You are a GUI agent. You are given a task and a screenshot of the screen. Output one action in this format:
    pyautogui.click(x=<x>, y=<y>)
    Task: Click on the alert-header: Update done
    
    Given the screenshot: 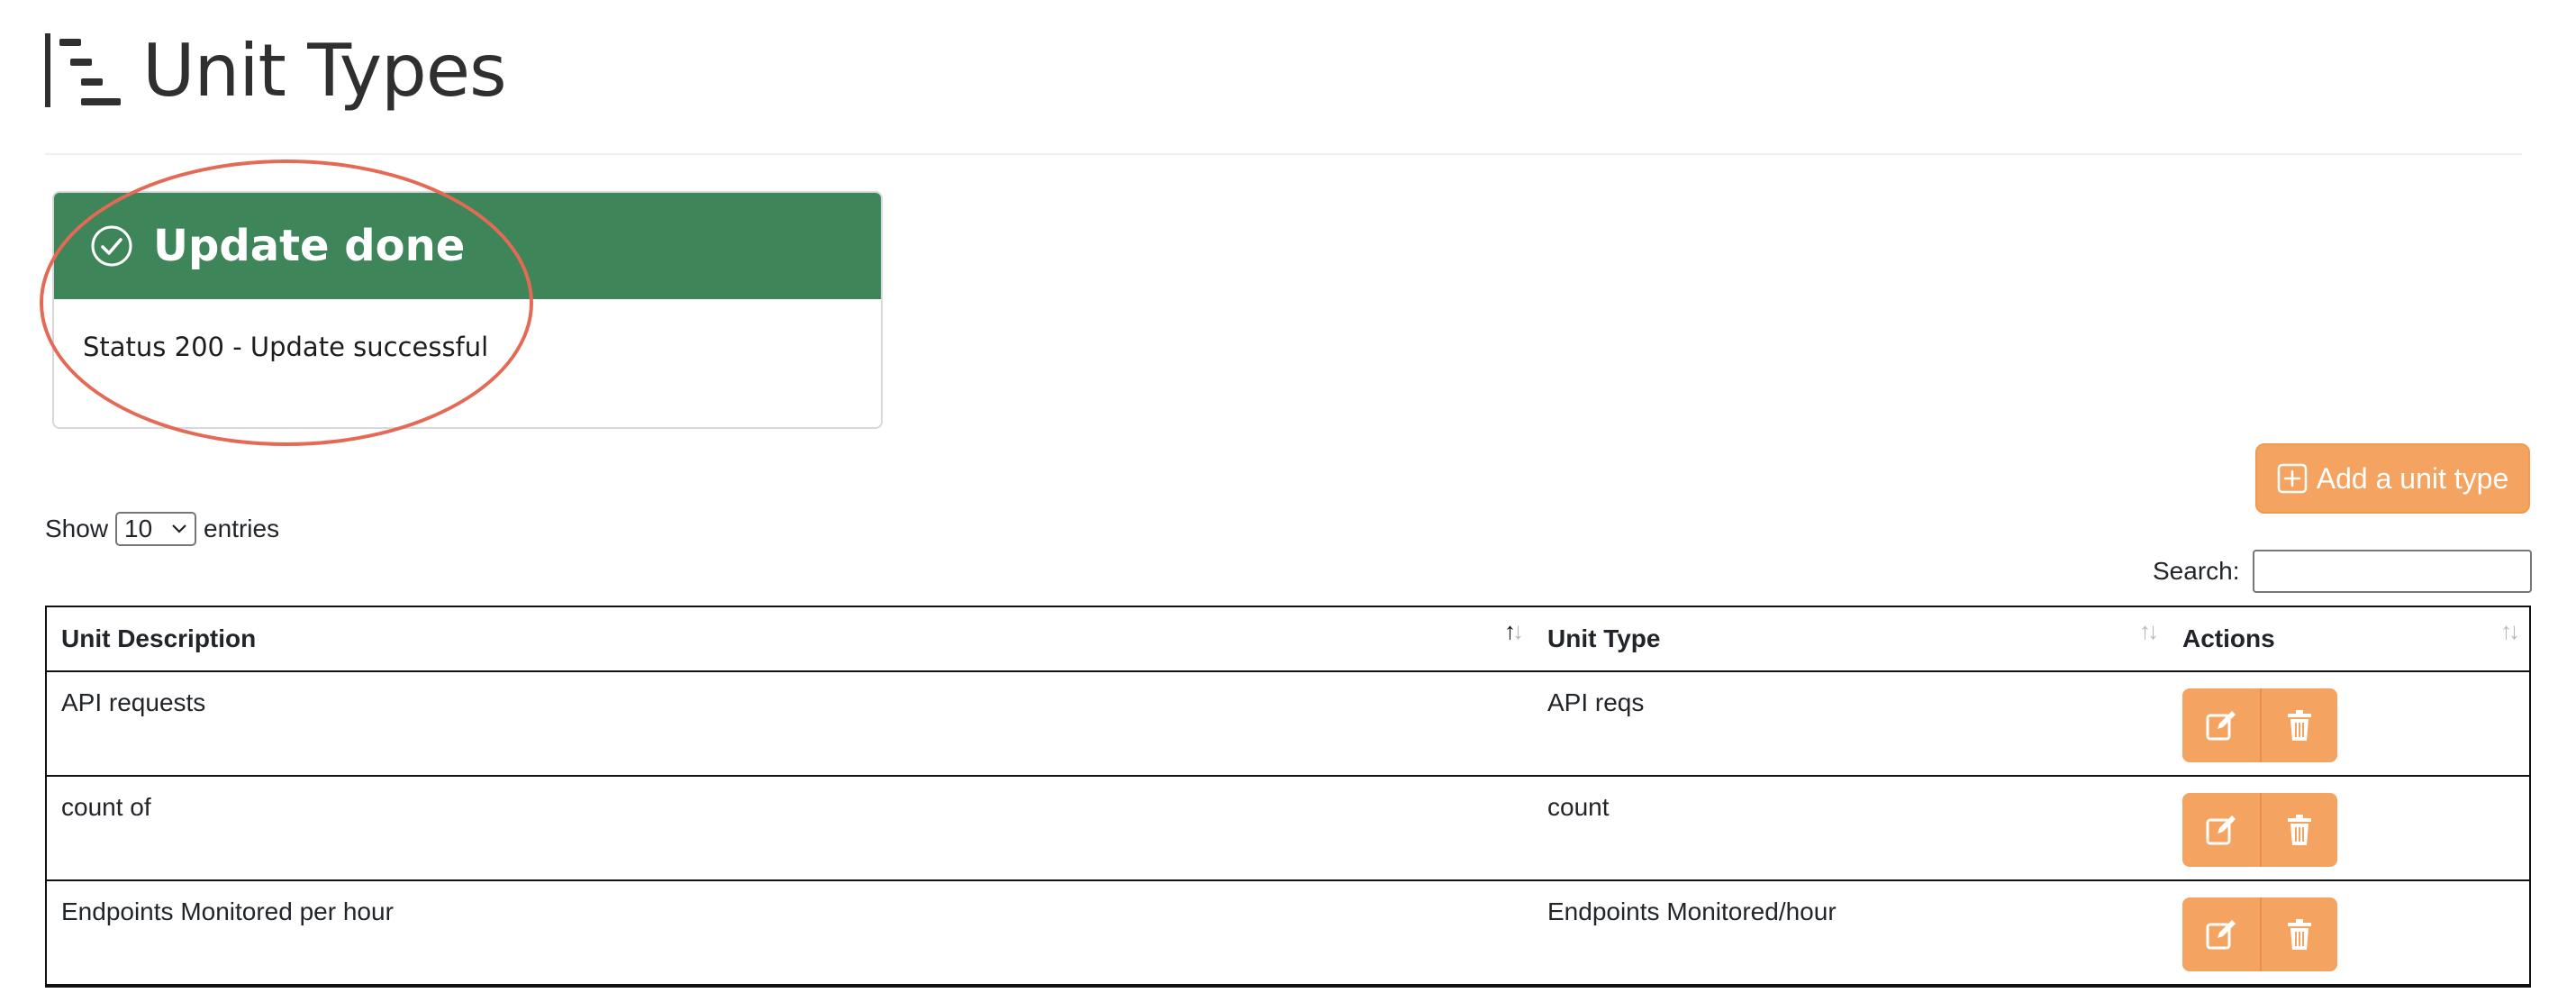 What is the action you would take?
    pyautogui.click(x=467, y=246)
    